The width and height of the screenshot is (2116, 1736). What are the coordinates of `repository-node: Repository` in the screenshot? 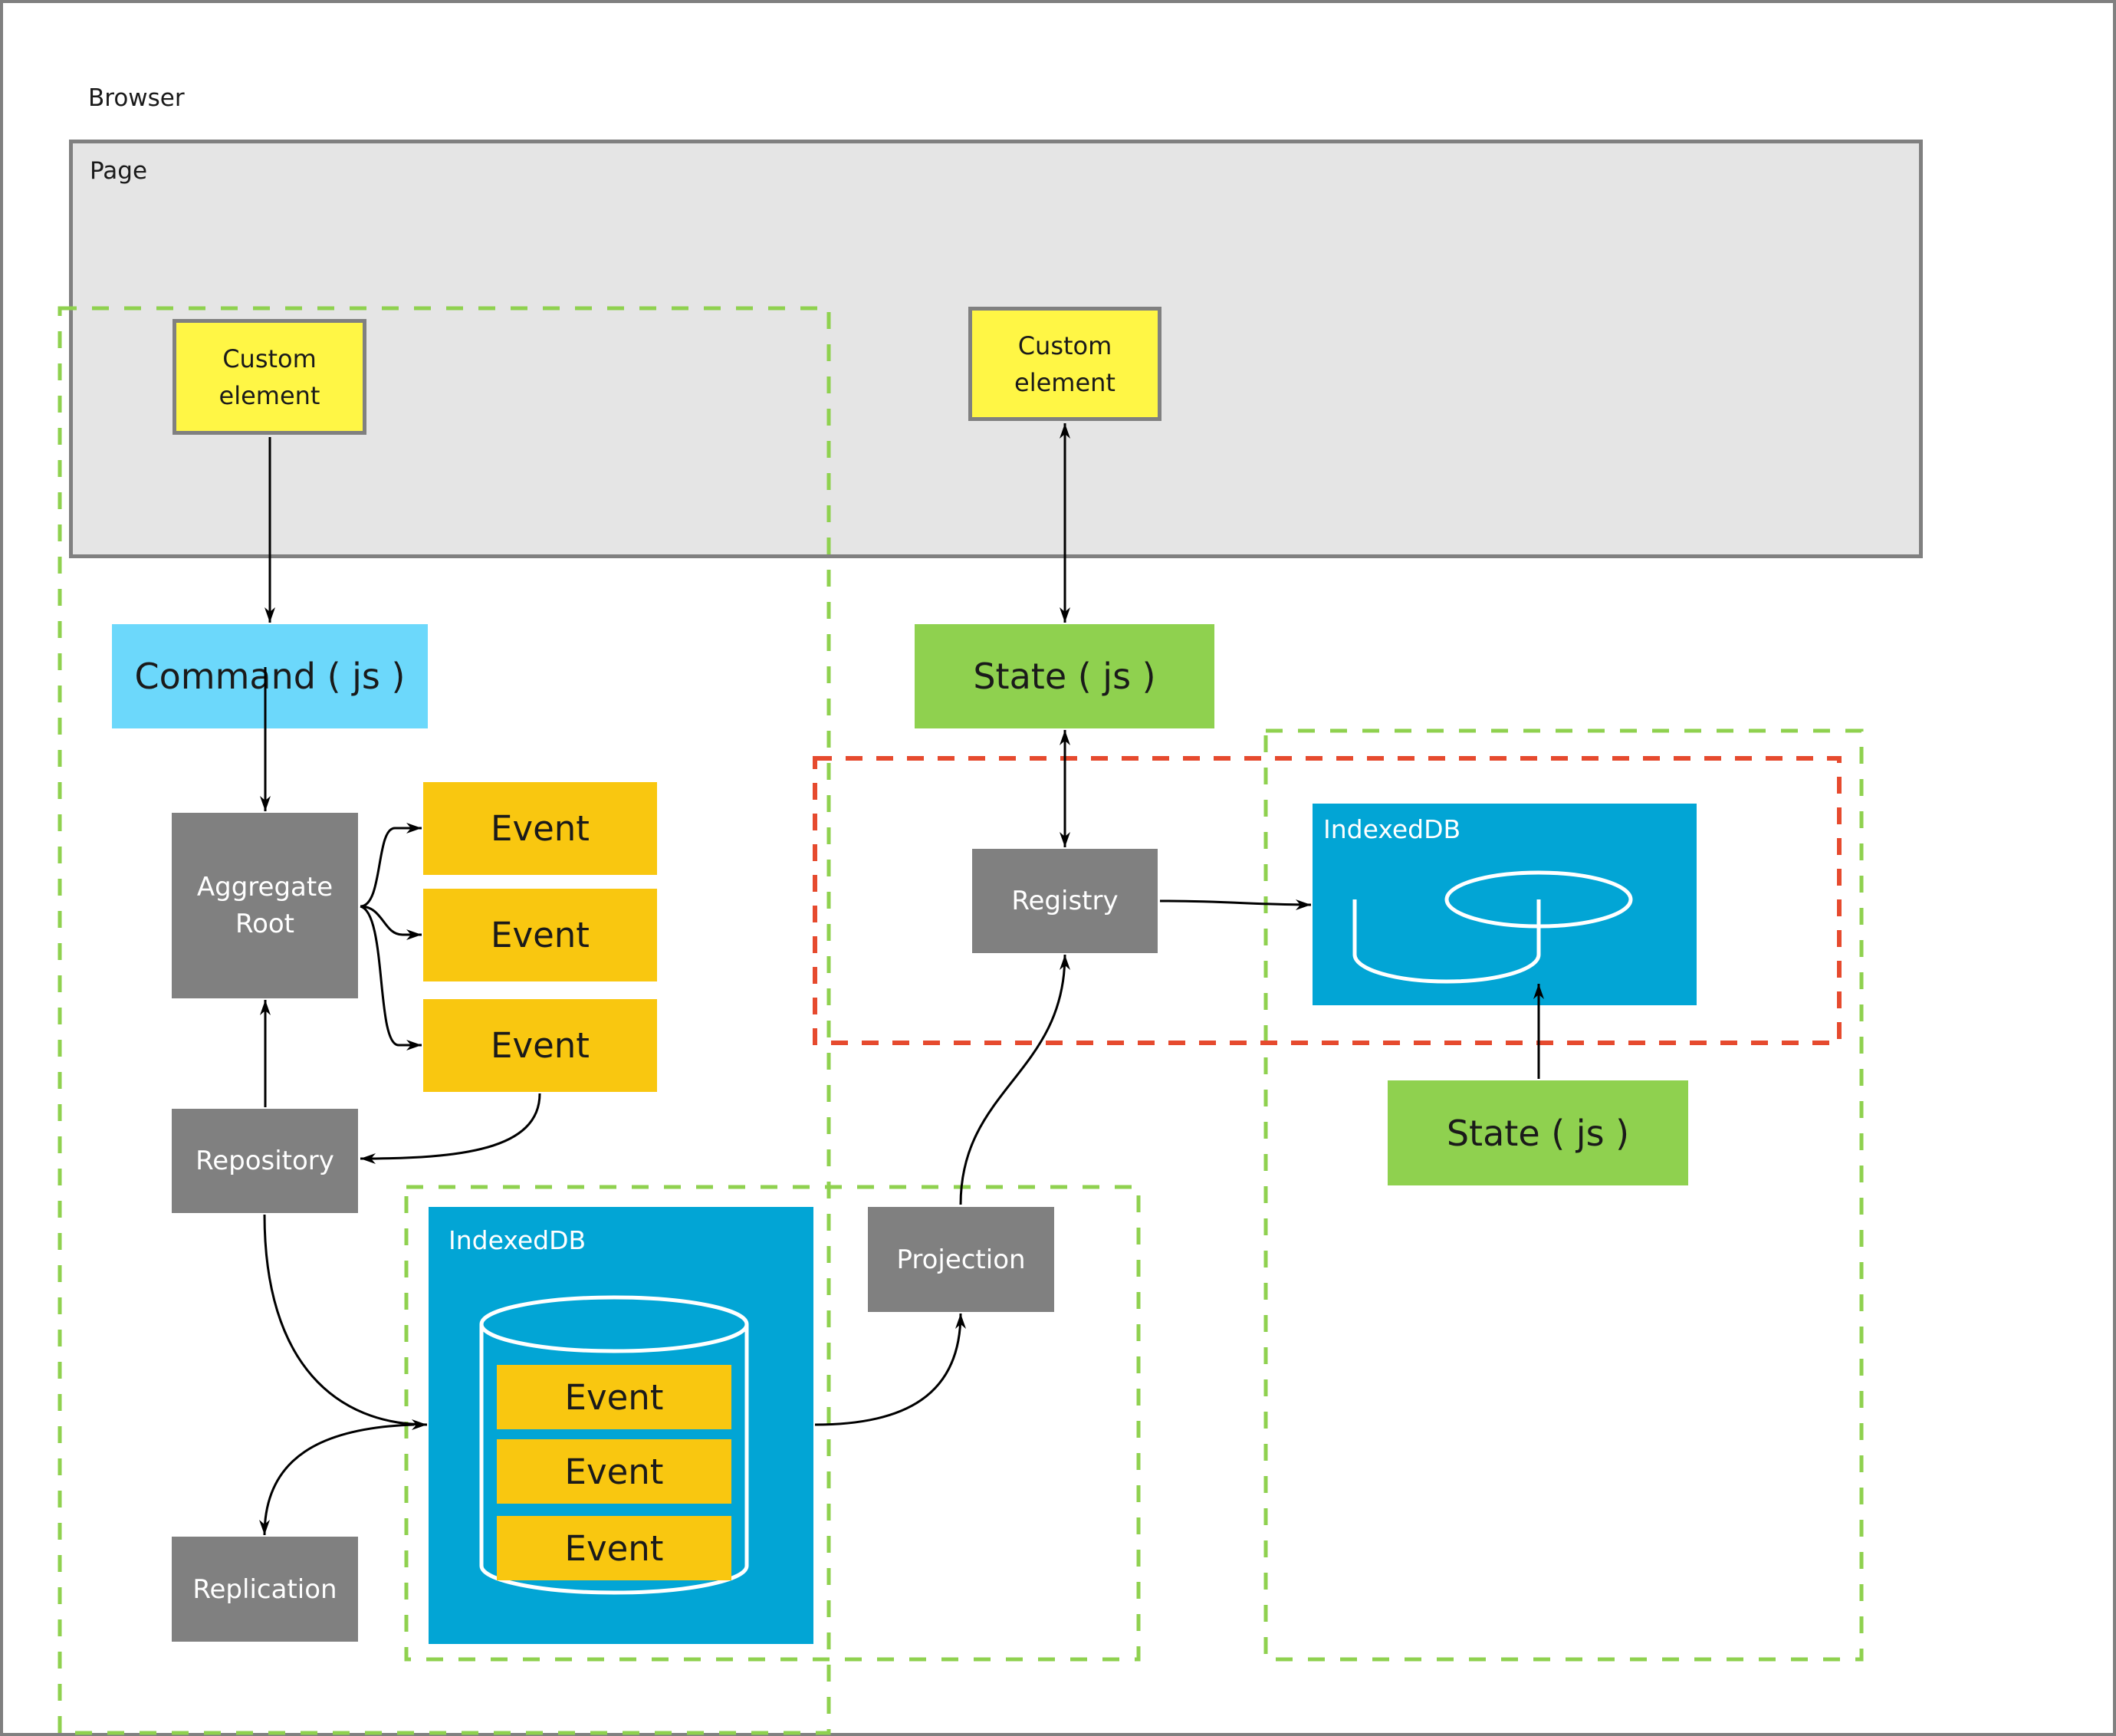 It's located at (265, 1161).